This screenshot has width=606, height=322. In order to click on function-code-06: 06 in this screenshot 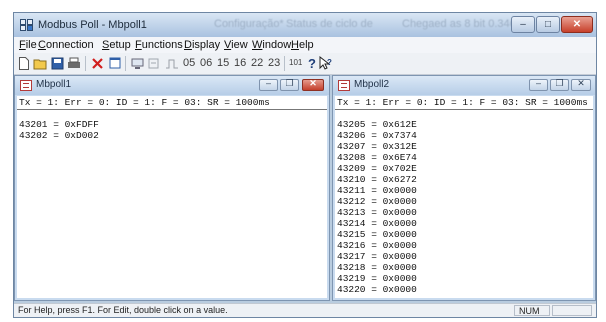, I will do `click(206, 63)`.